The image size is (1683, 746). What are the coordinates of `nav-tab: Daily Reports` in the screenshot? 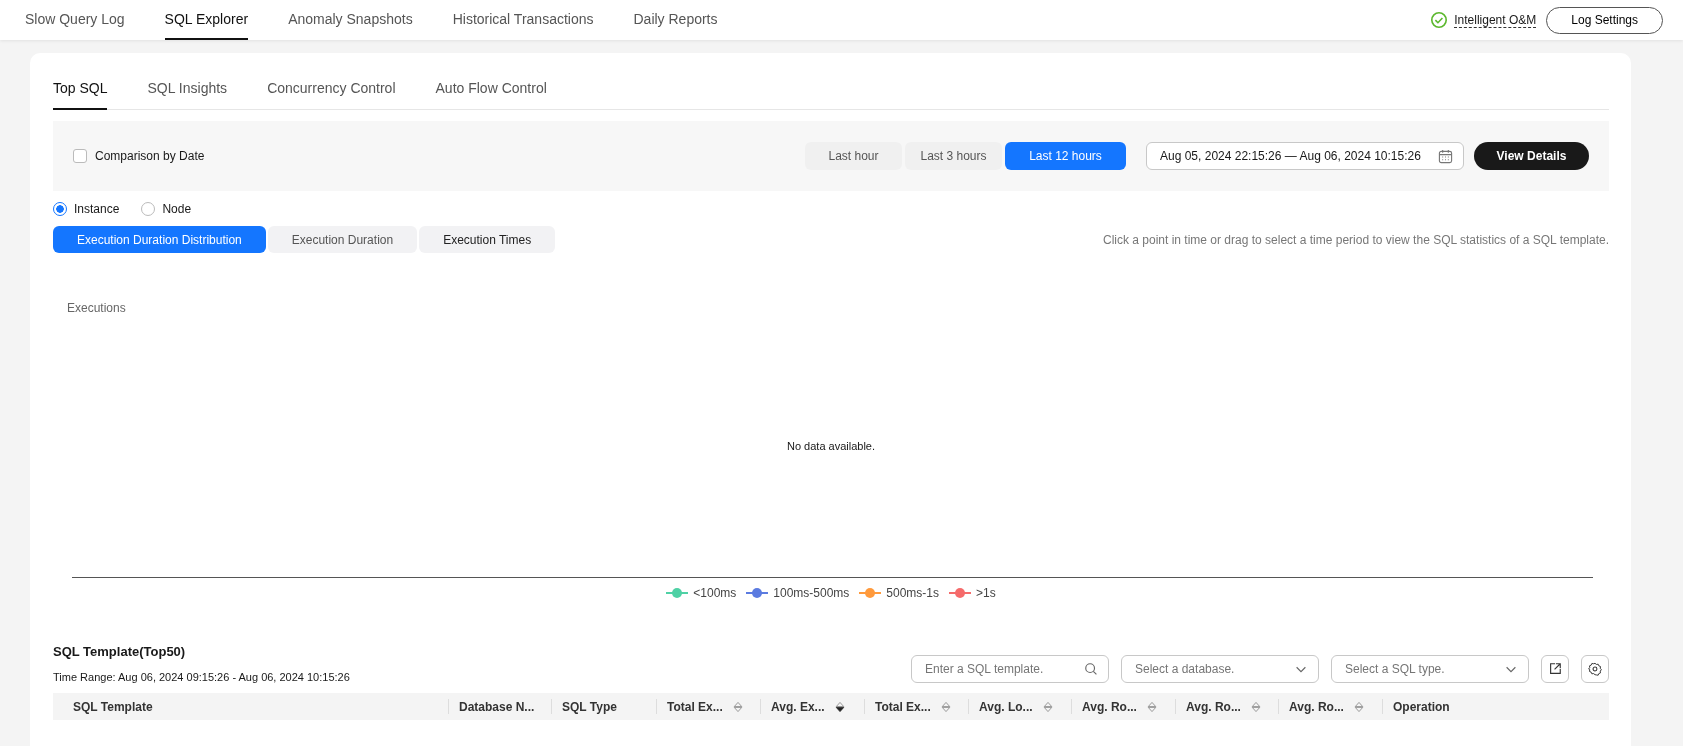 It's located at (675, 20).